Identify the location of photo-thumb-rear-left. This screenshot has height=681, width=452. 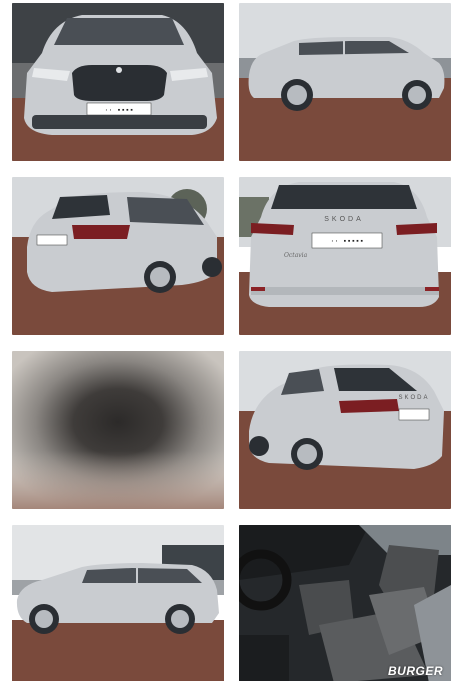
(118, 256).